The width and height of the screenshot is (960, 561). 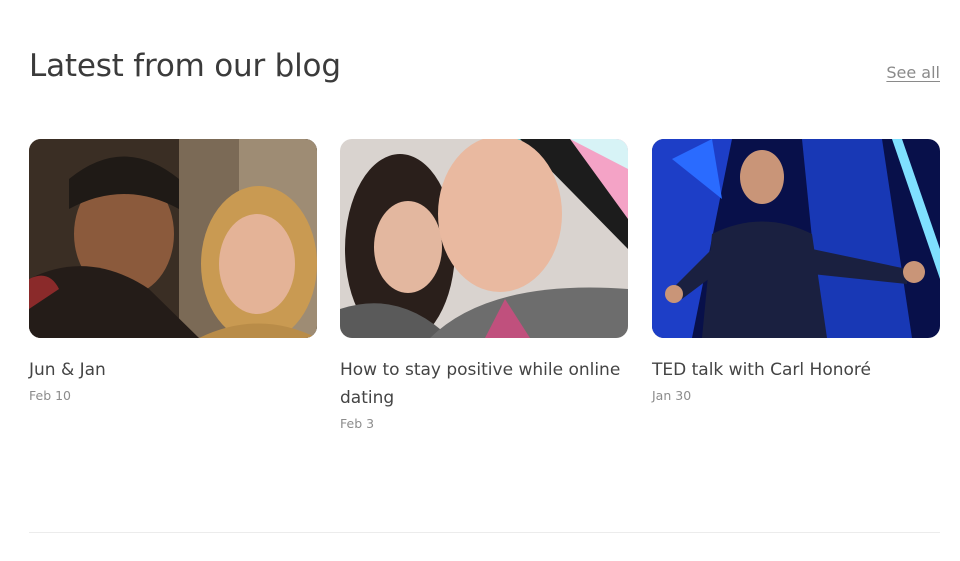 I want to click on speaker-on-stage-photo, so click(x=796, y=238).